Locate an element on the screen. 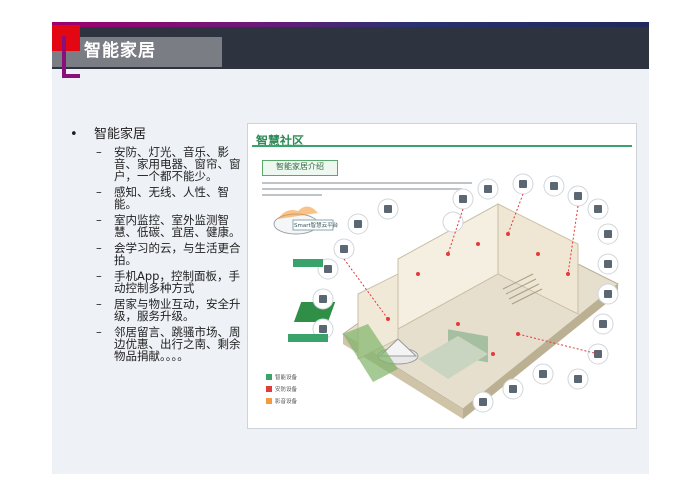 This screenshot has width=700, height=495. sub-bullet: 居家与物业互动，安全升级，服务升级。 is located at coordinates (170, 310).